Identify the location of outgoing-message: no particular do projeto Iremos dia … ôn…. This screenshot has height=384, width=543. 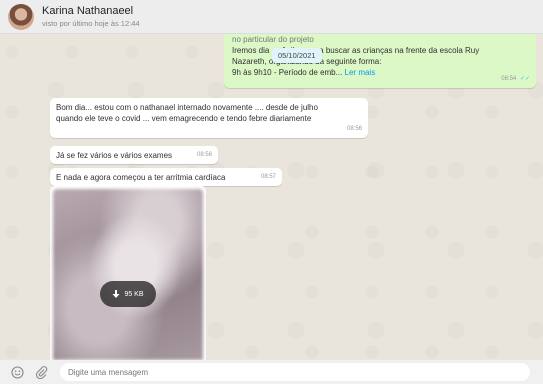
(380, 61).